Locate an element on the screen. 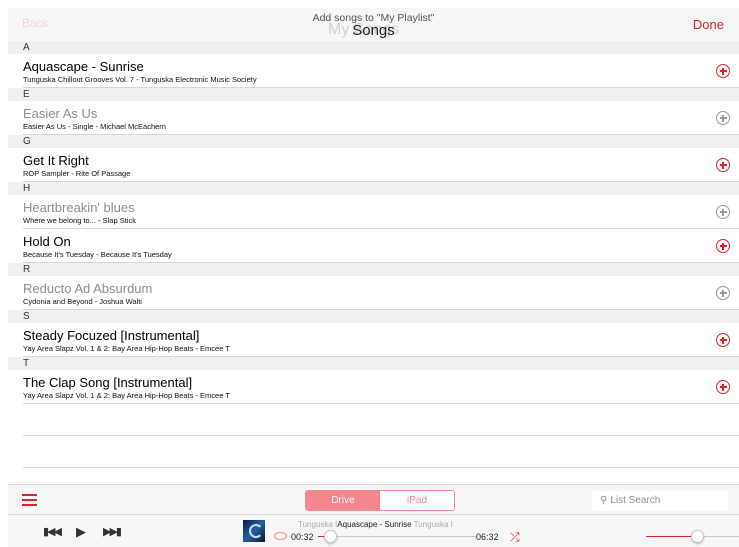 The height and width of the screenshot is (547, 739). seek-knob is located at coordinates (331, 536).